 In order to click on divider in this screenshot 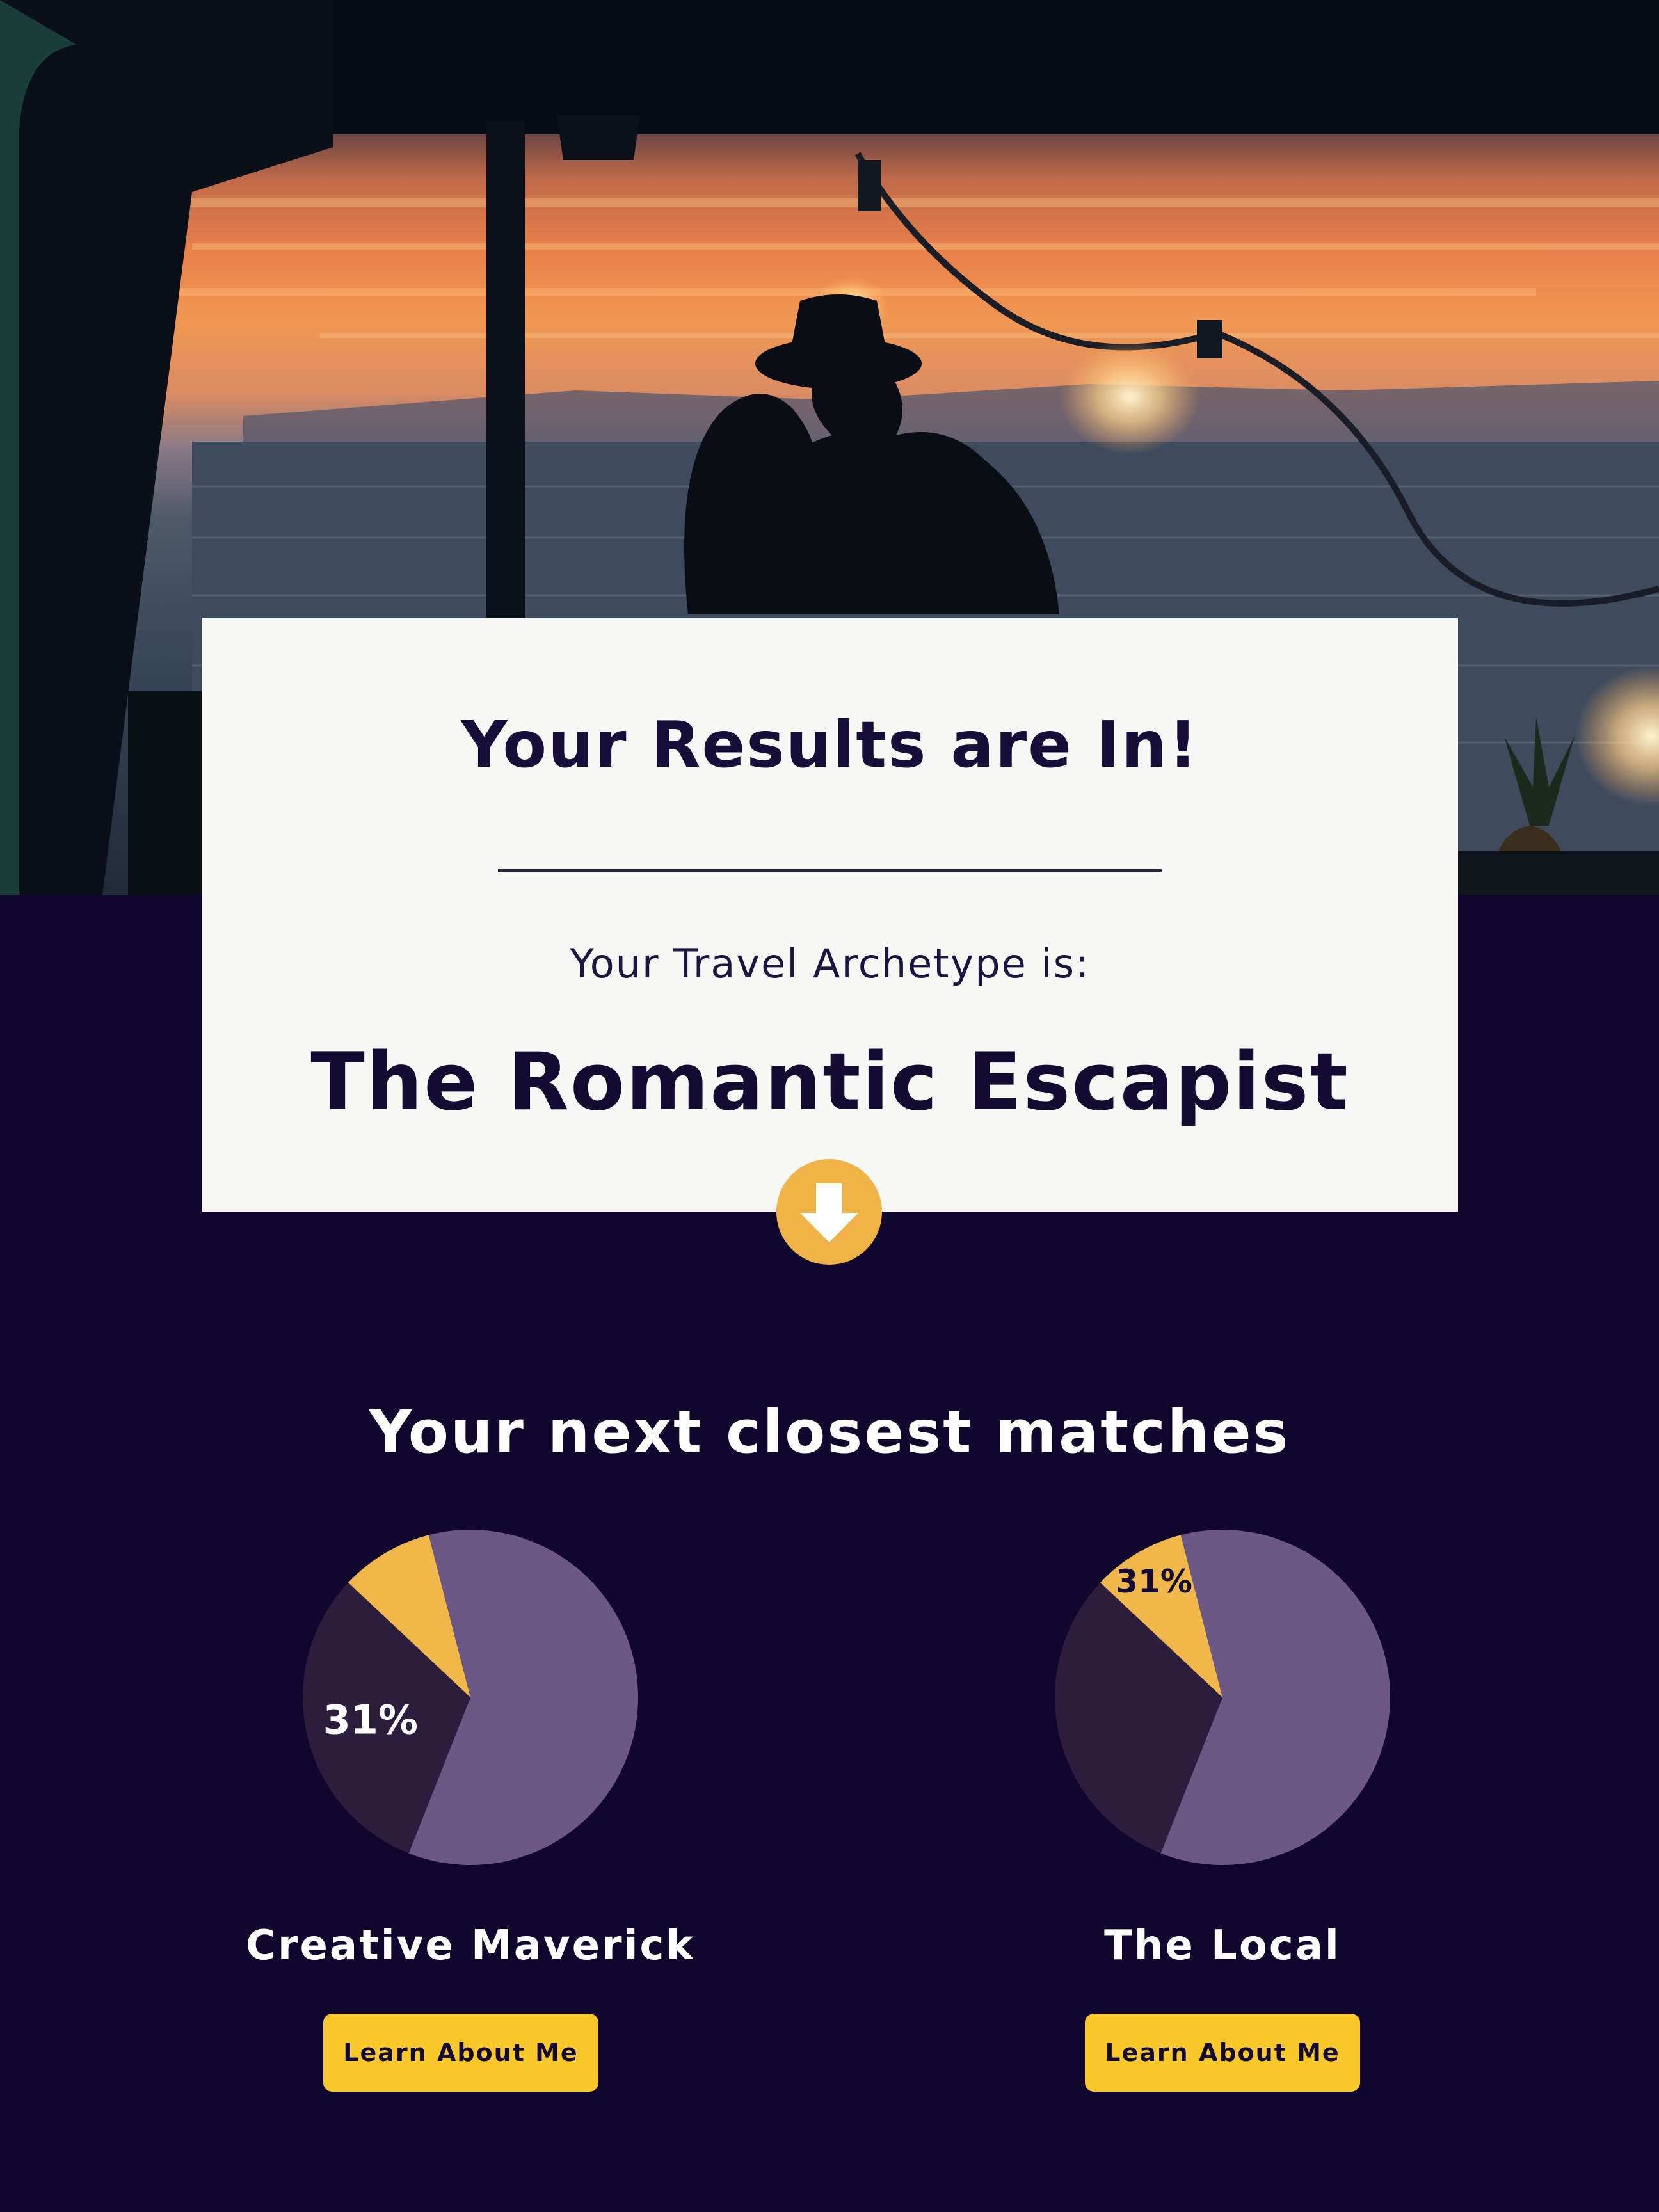, I will do `click(830, 870)`.